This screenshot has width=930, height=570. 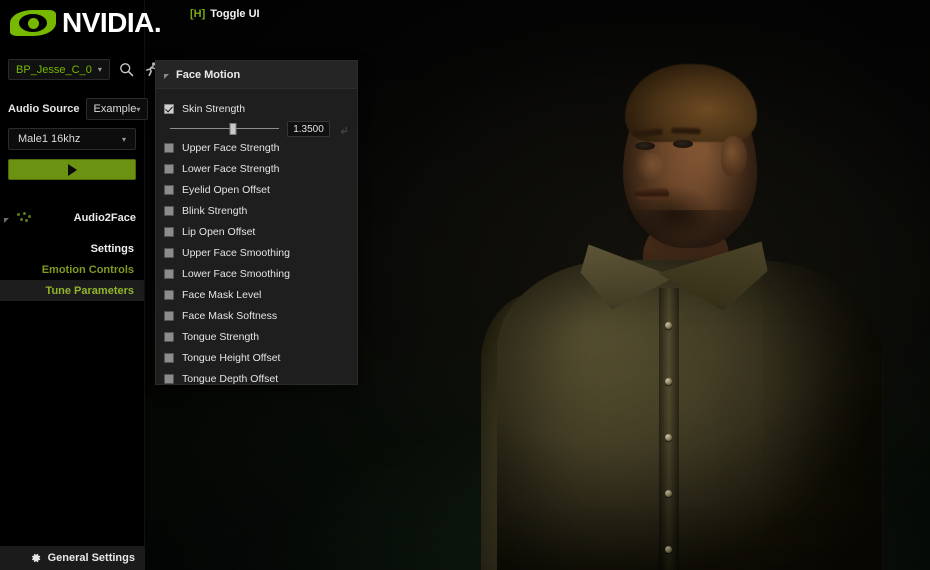 I want to click on param-row: Lip Open Offset, so click(x=256, y=231).